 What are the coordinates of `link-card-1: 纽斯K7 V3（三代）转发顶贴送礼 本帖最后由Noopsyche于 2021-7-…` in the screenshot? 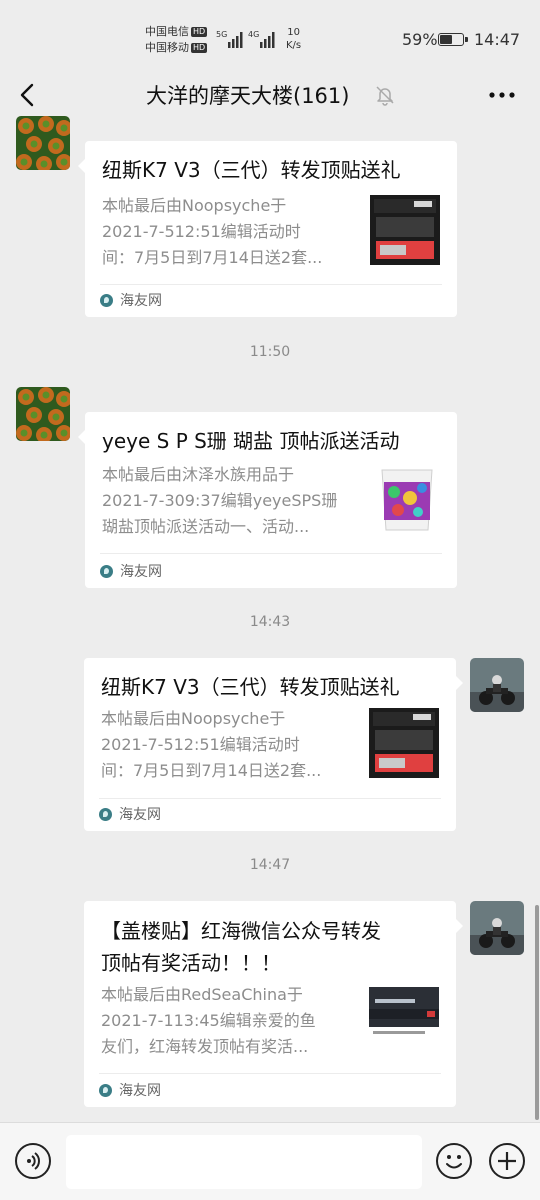 It's located at (267, 229).